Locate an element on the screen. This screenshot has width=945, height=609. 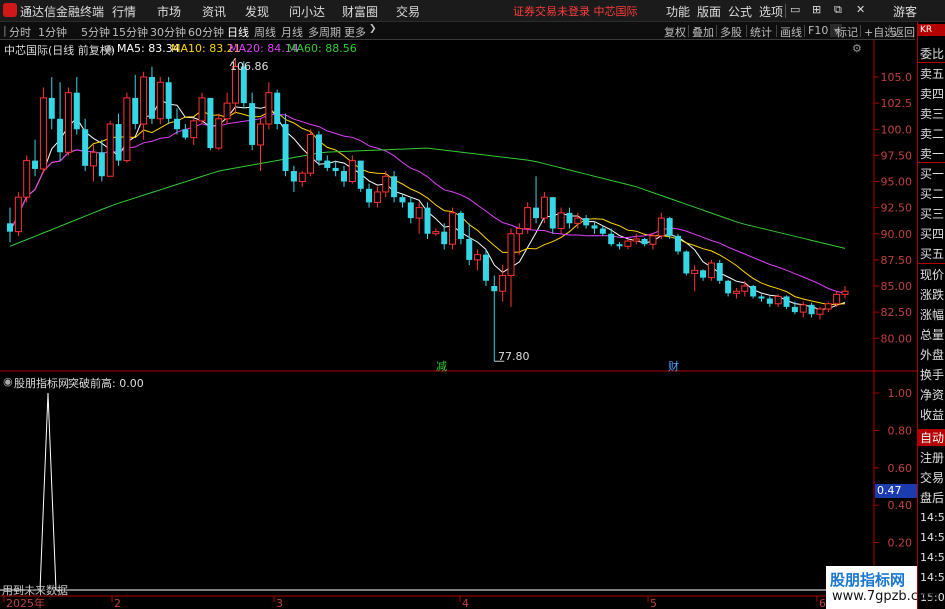
label-buy5: 买五 is located at coordinates (932, 254).